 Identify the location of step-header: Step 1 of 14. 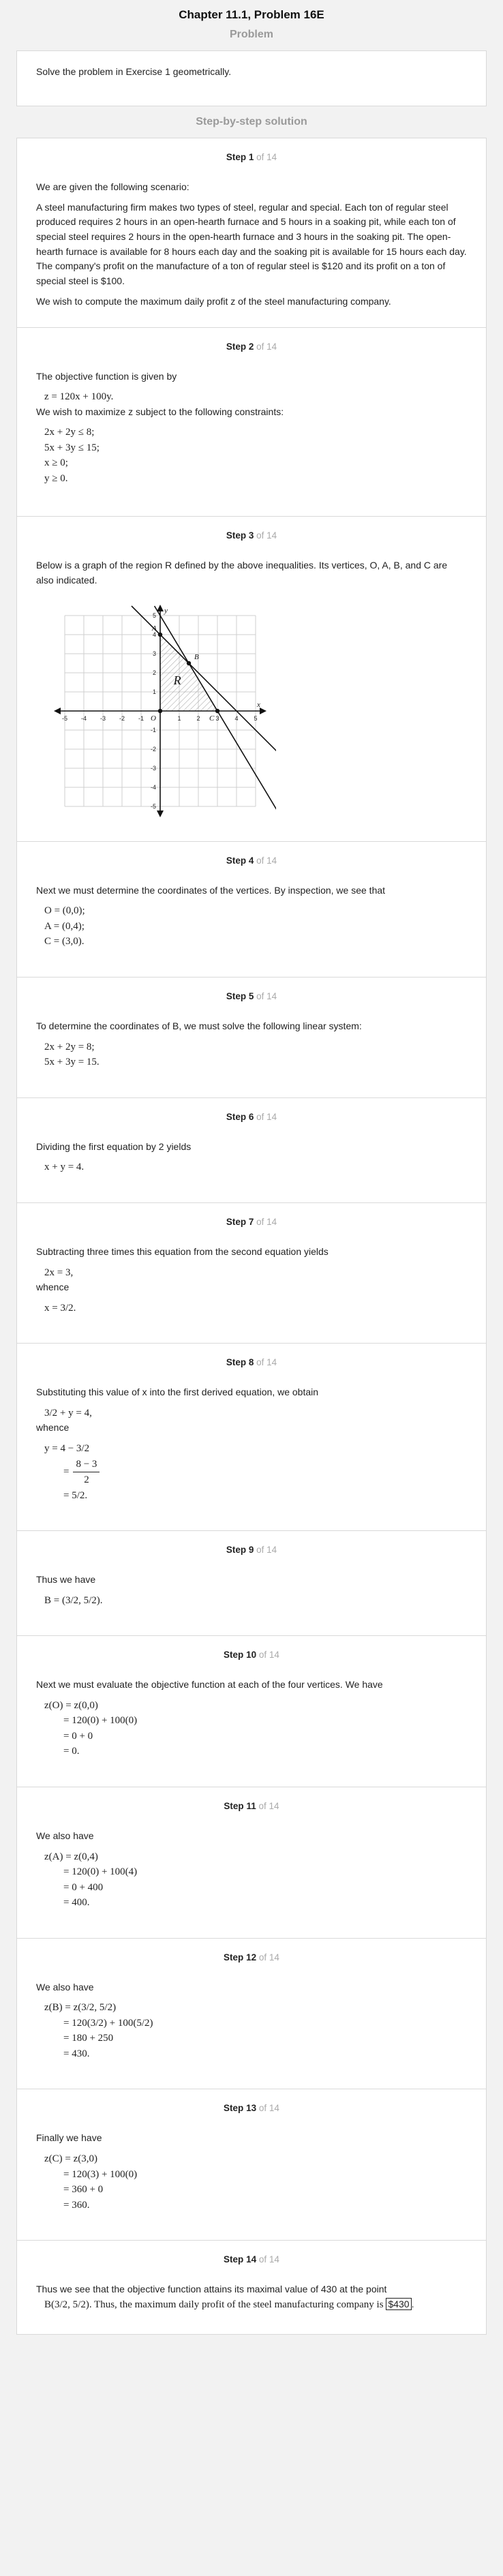
(251, 157).